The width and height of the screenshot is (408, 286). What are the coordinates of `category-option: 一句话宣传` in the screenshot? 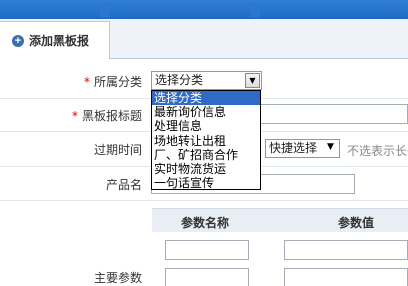 It's located at (206, 183).